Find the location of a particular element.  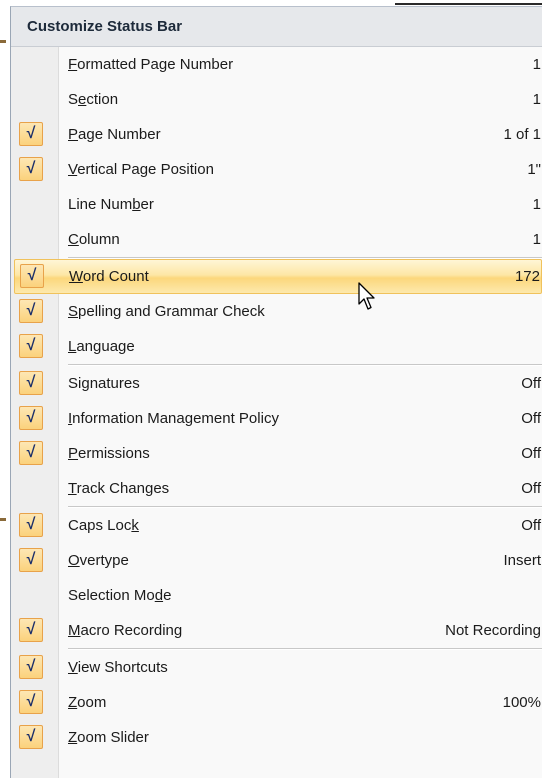

accelerator-key: k is located at coordinates (135, 525).